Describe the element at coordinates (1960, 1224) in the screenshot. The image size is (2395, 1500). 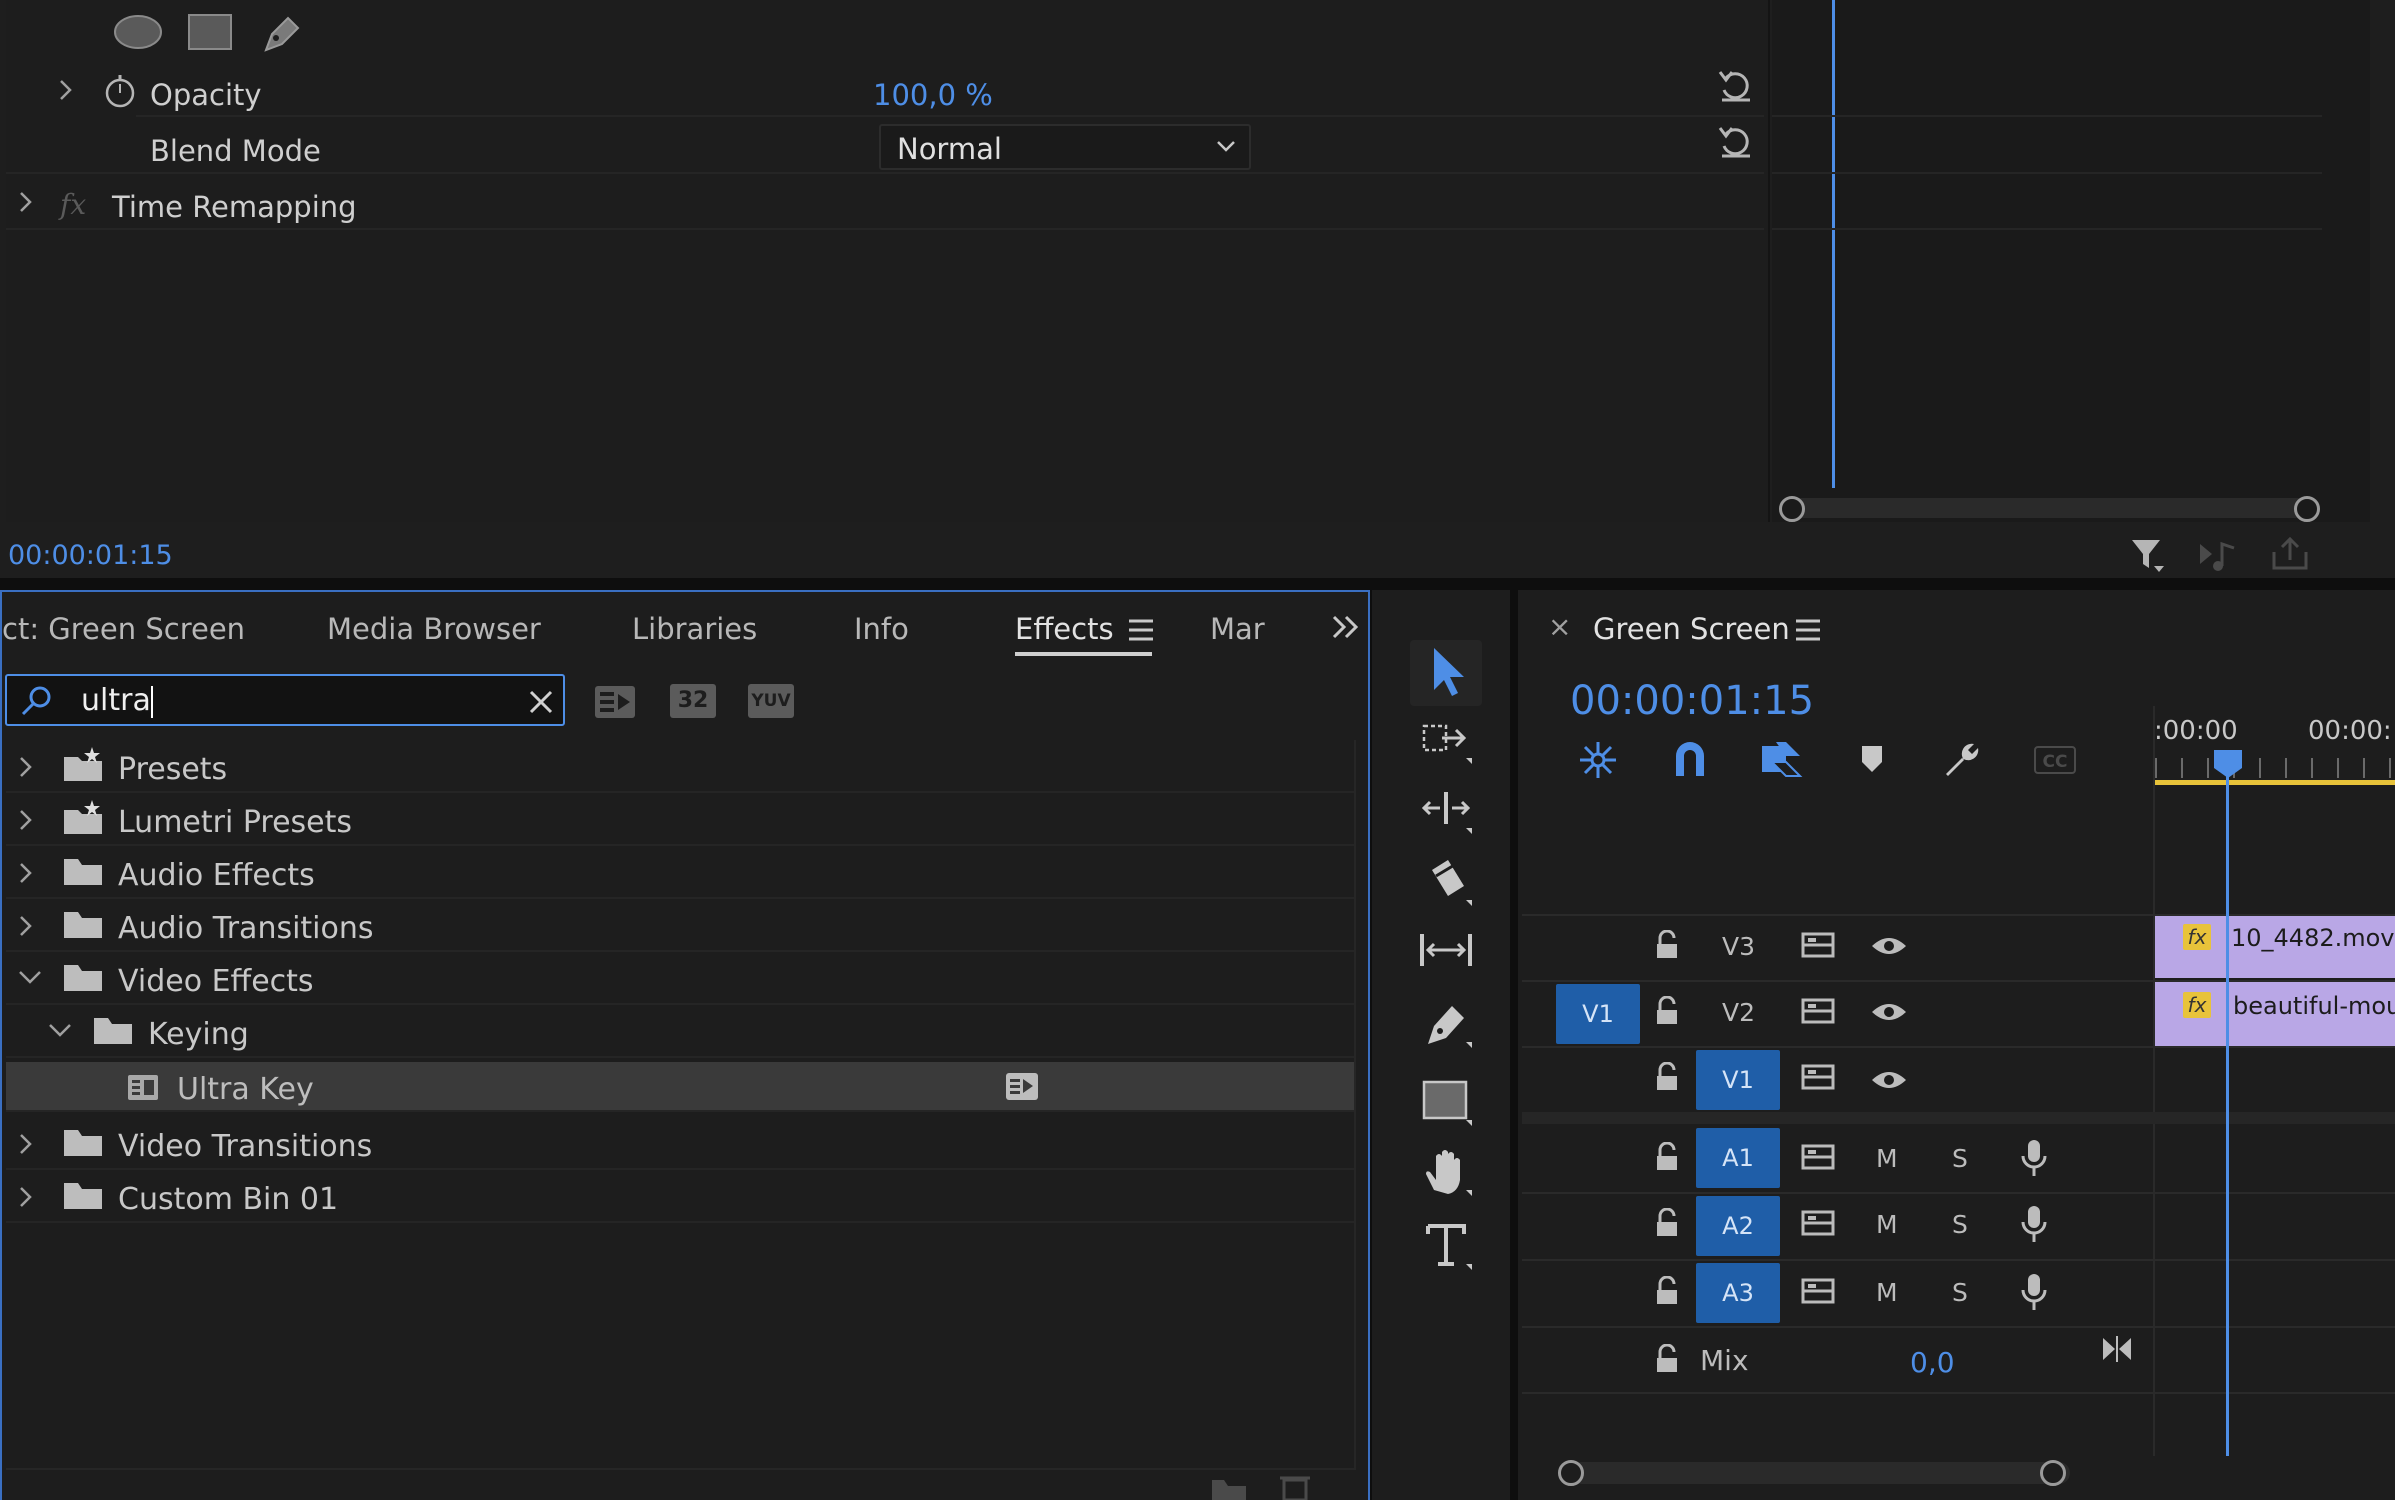
I see `solo-button-a2: S` at that location.